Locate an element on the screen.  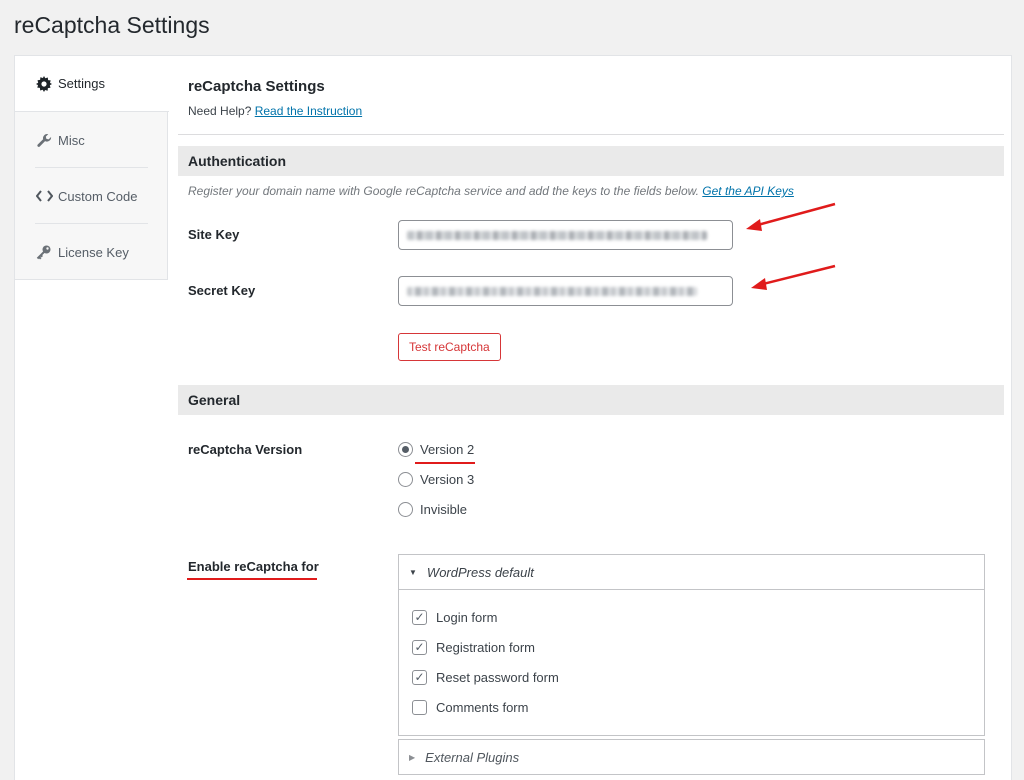
sidebar-item-misc: Misc is located at coordinates (91, 140).